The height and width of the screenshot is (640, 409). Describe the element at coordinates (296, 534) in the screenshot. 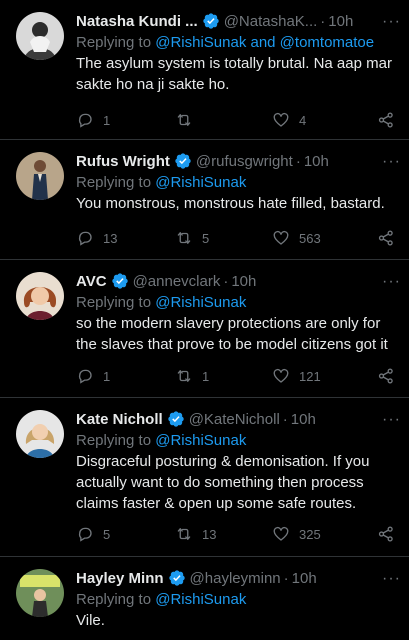

I see `like-button: 325` at that location.